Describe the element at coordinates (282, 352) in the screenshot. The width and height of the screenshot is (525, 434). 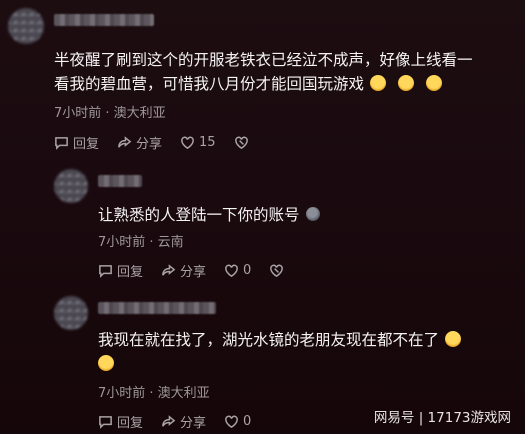
I see `comment-text: 我现在就在找了，湖光水镜的老朋友现在都不在了` at that location.